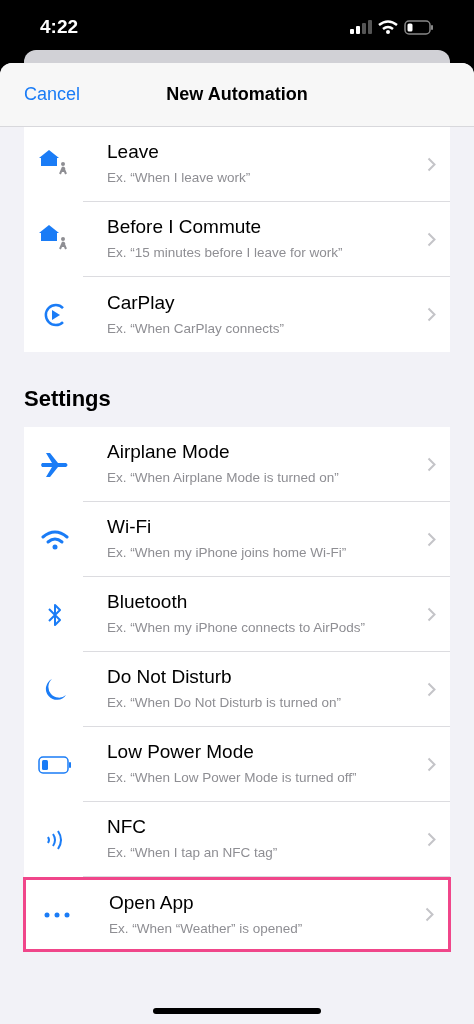 This screenshot has width=474, height=1024. Describe the element at coordinates (170, 677) in the screenshot. I see `trigger-title: Do Not Disturb` at that location.